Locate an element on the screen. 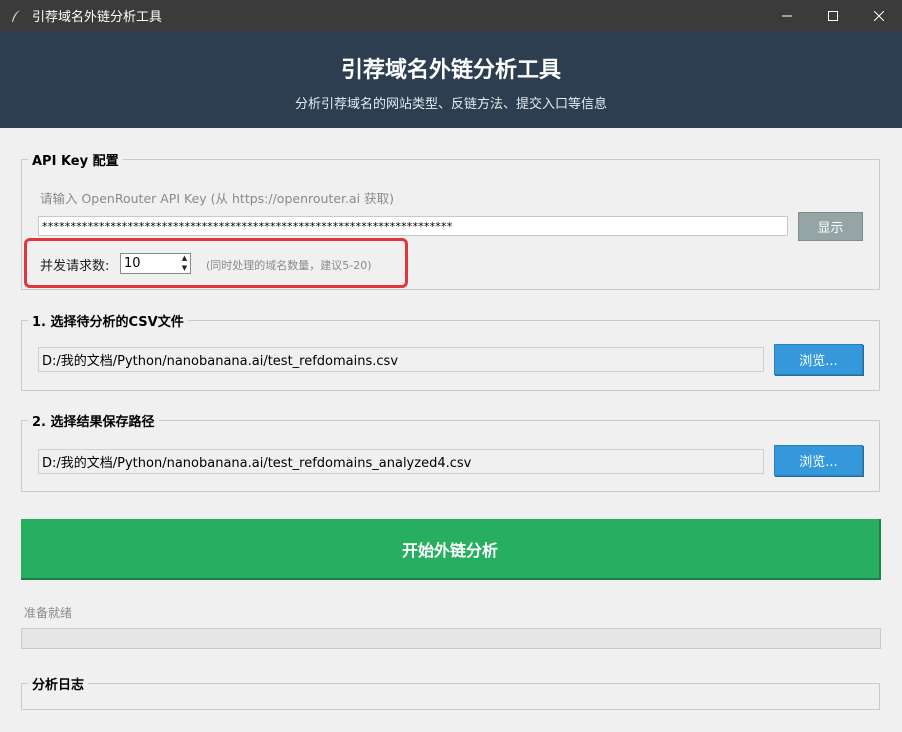 This screenshot has height=732, width=902. maximize-icon is located at coordinates (833, 15).